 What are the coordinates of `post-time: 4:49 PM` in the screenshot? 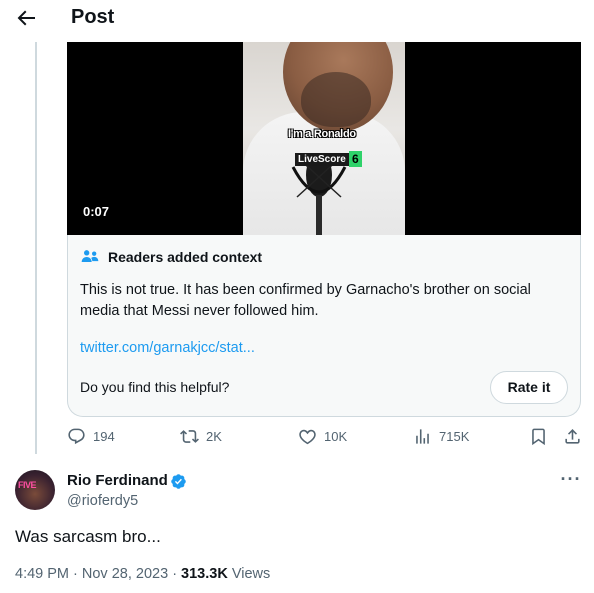 It's located at (42, 574).